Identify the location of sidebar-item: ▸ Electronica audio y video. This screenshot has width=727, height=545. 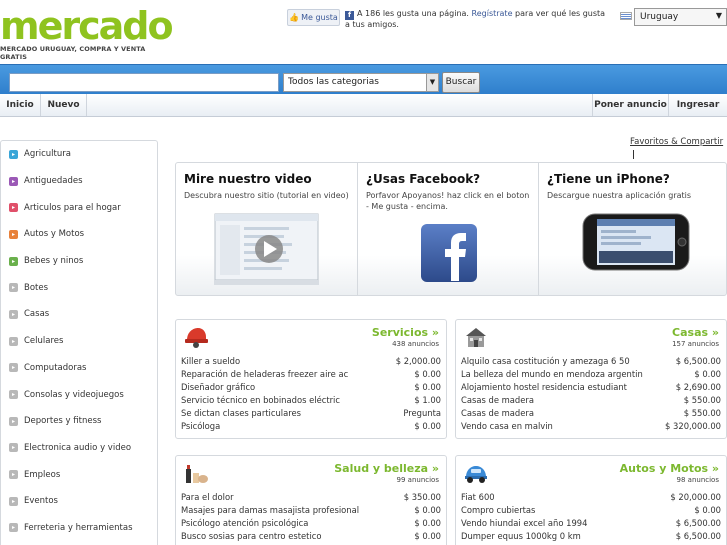
(79, 448).